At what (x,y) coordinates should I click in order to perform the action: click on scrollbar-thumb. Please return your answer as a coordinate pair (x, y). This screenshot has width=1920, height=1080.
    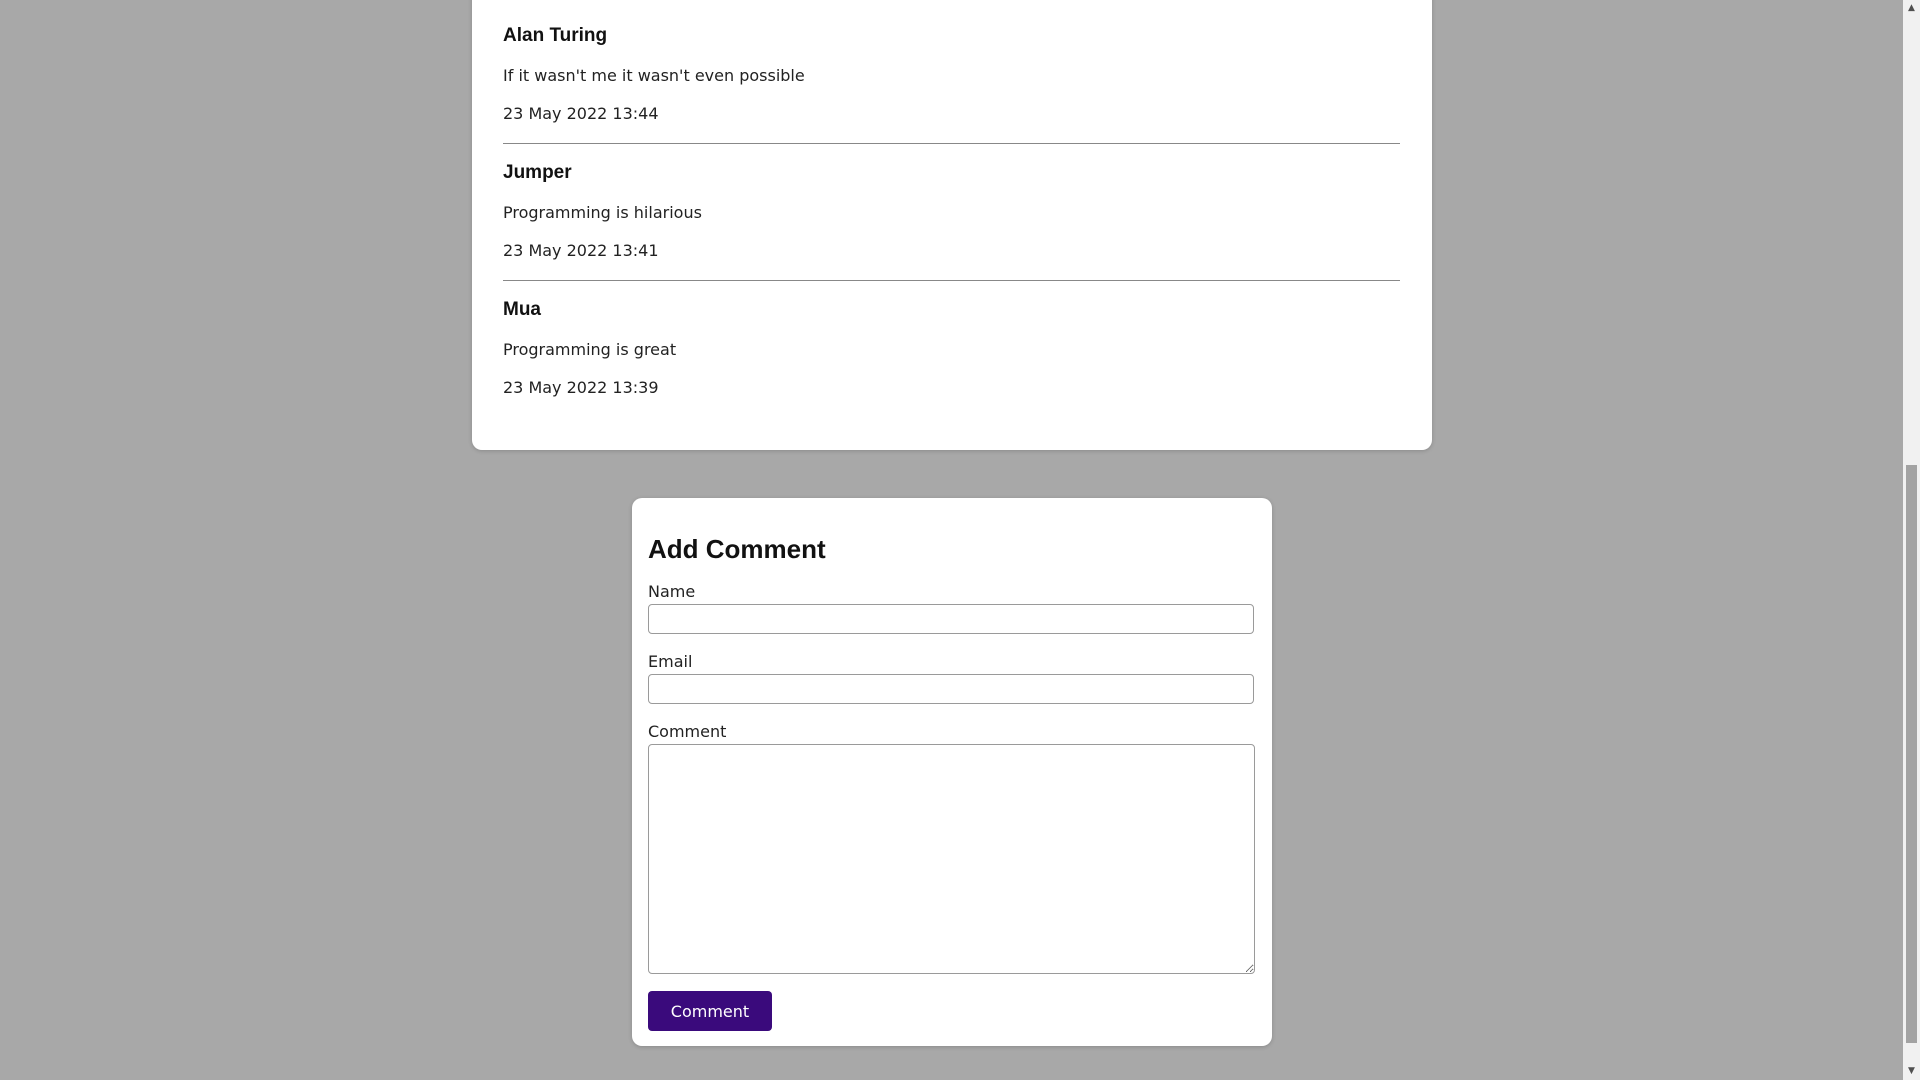
    Looking at the image, I should click on (1911, 754).